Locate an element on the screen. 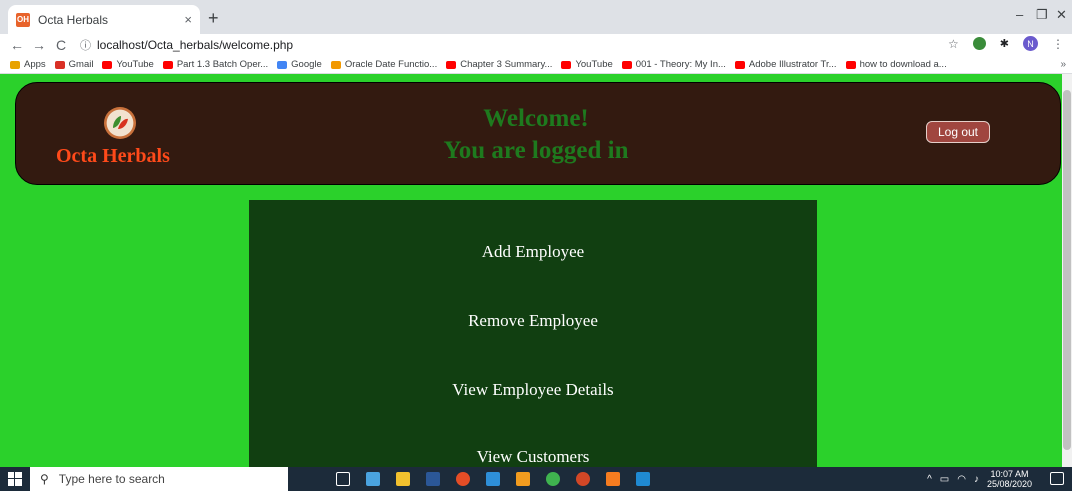 The image size is (1072, 491). restore-icon: ❐ is located at coordinates (1042, 15).